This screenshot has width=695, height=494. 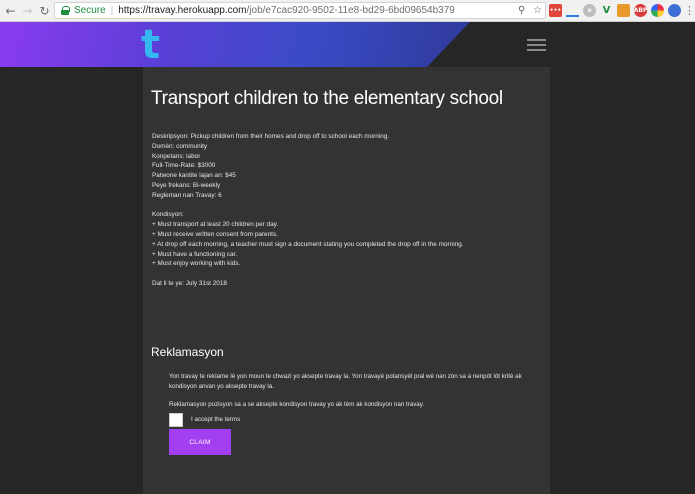 What do you see at coordinates (27, 11) in the screenshot?
I see `forward-icon: →` at bounding box center [27, 11].